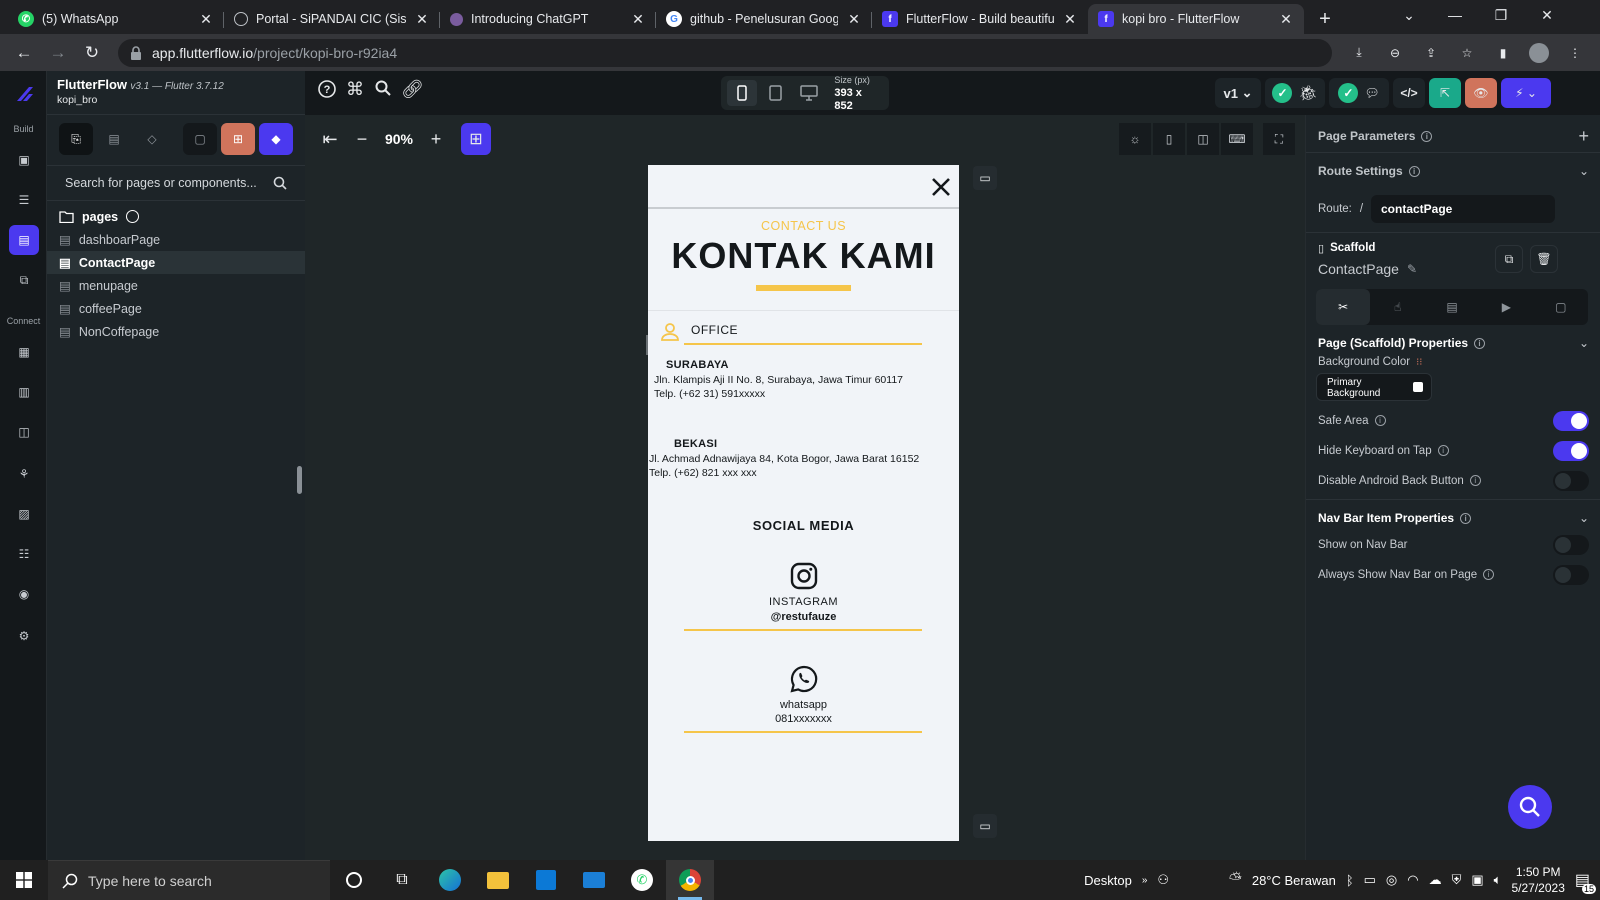  I want to click on desktop-label: Desktop, so click(1108, 880).